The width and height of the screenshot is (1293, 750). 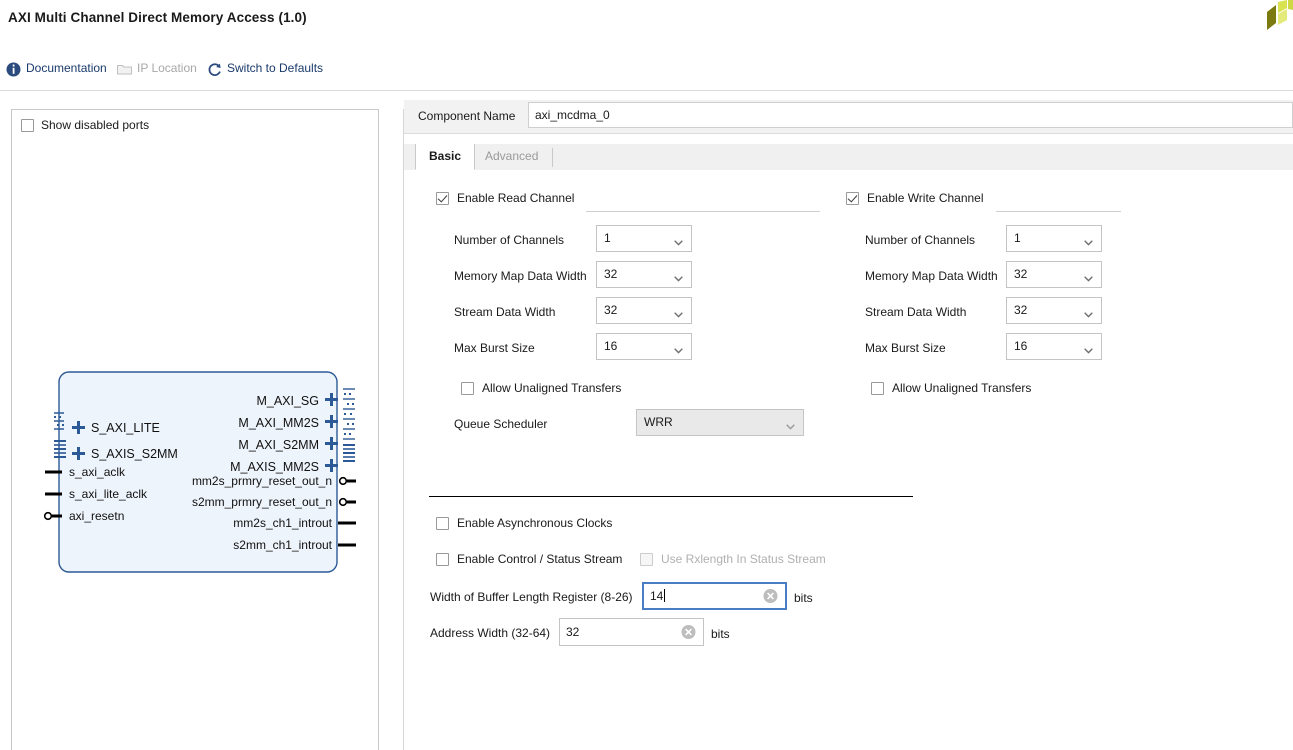 I want to click on svg-text: M_AXI_S2MM, so click(x=278, y=445).